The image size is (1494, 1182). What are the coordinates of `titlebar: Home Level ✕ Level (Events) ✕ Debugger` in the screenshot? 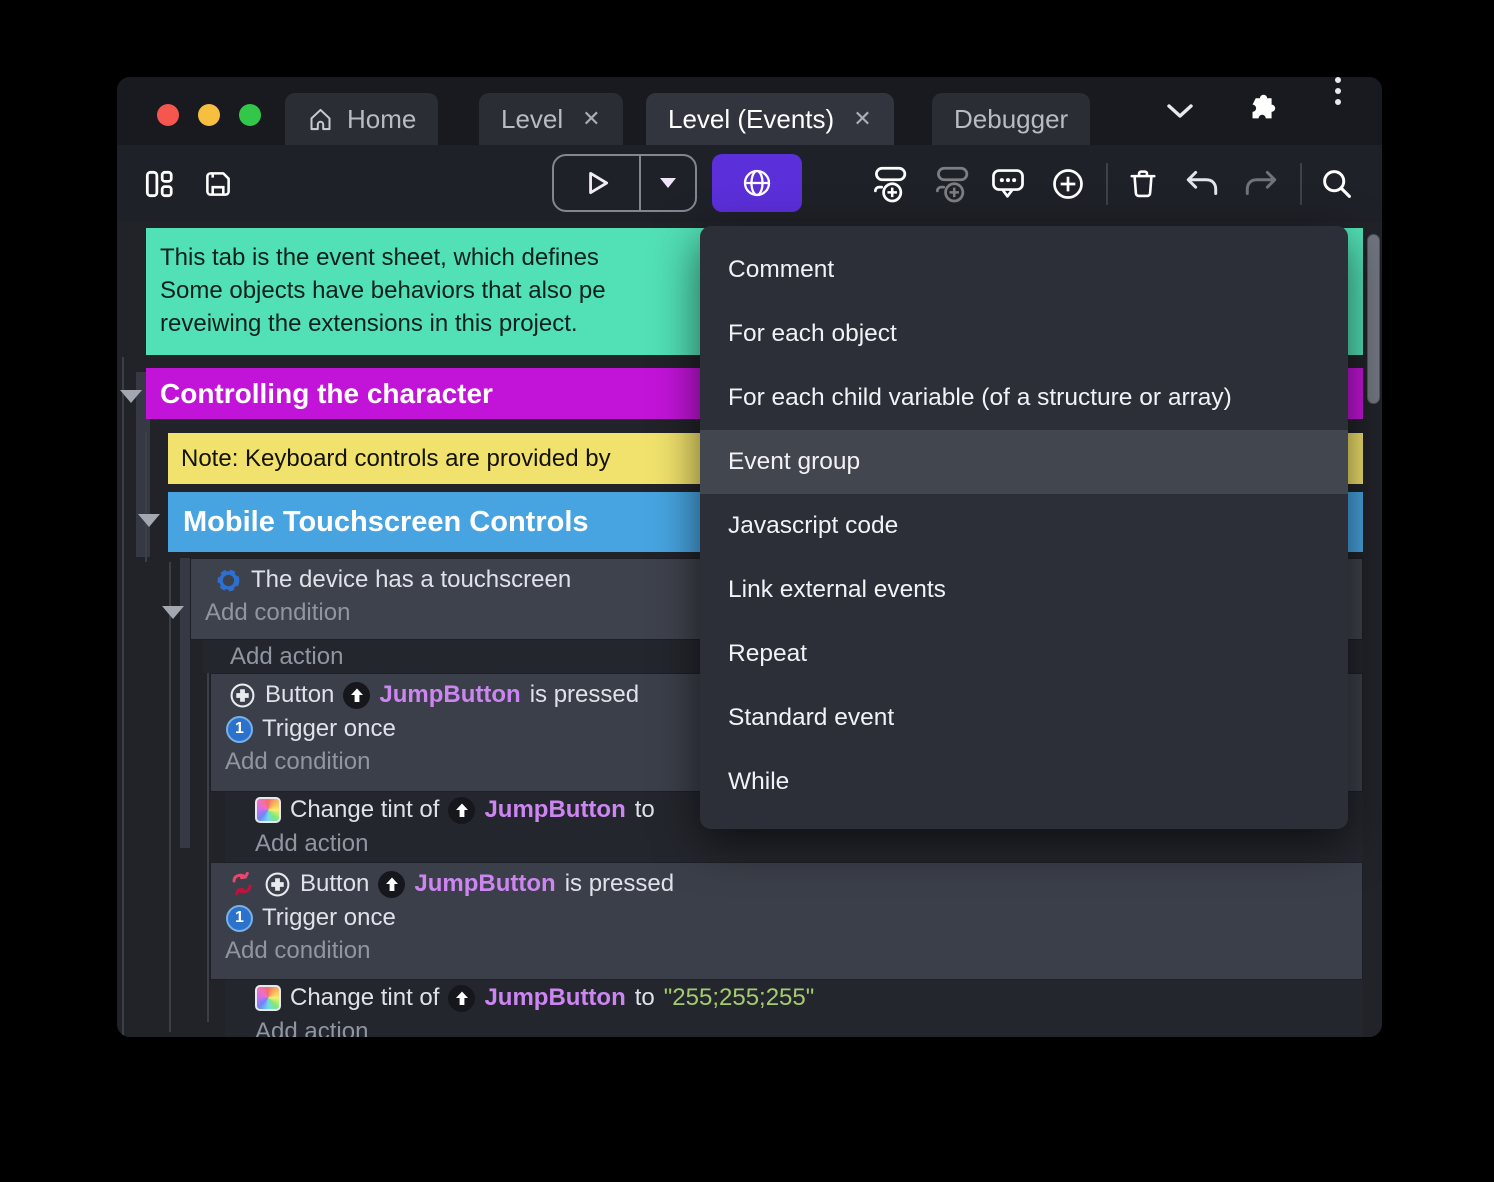 It's located at (749, 111).